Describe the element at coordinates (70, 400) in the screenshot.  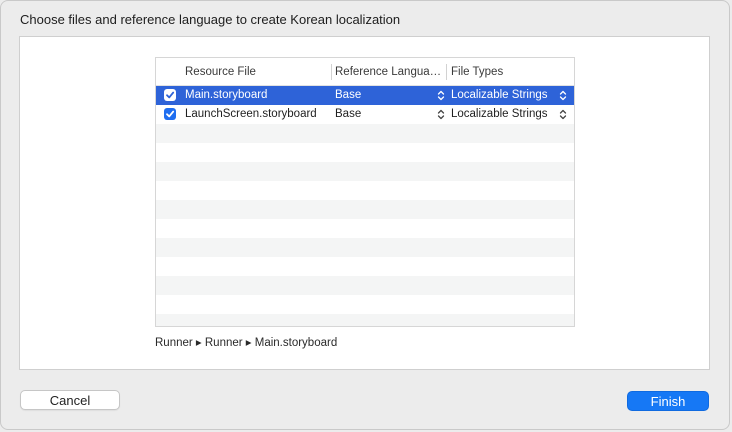
I see `cancel-button: Cancel` at that location.